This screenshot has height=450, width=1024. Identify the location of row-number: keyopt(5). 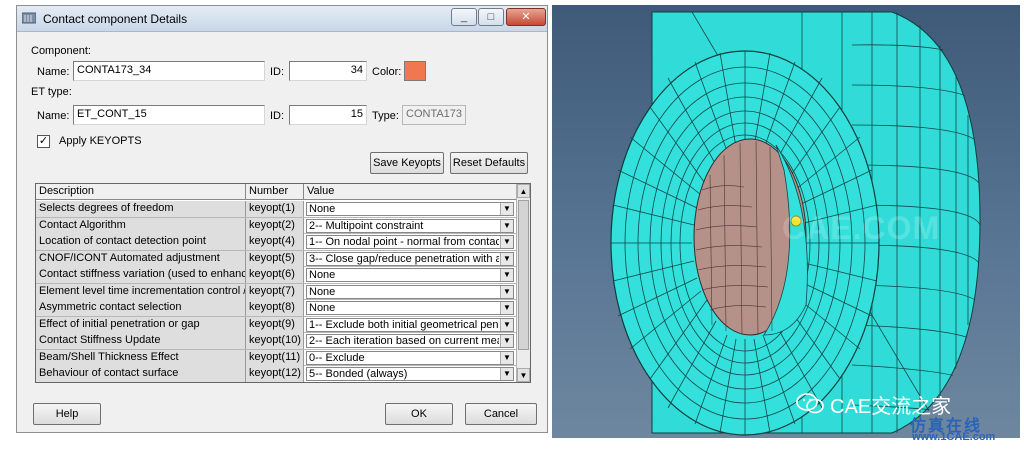
(275, 258).